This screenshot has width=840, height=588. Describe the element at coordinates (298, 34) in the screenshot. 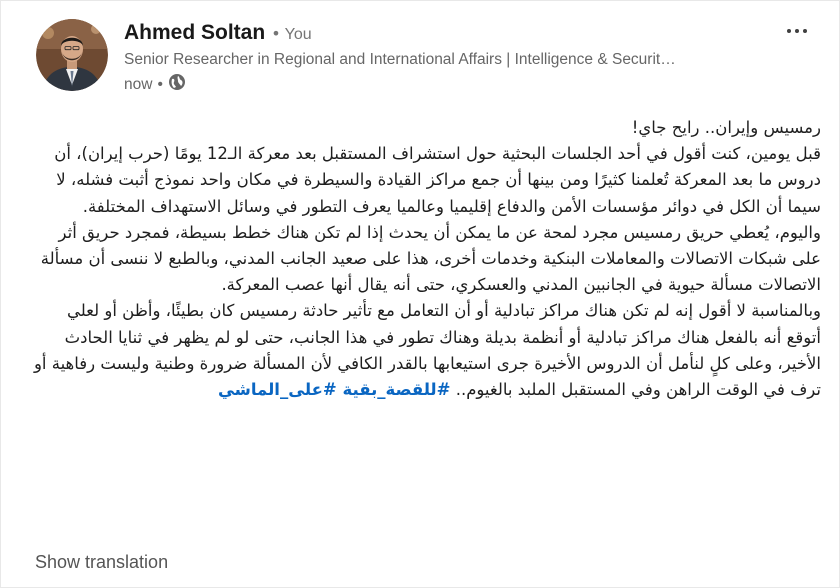

I see `you-label: You` at that location.